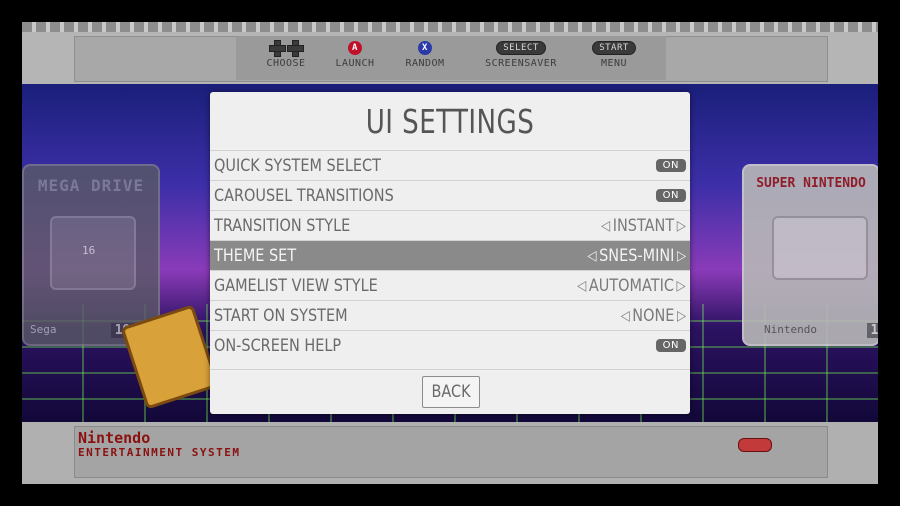 The width and height of the screenshot is (900, 506). I want to click on console-image, so click(820, 248).